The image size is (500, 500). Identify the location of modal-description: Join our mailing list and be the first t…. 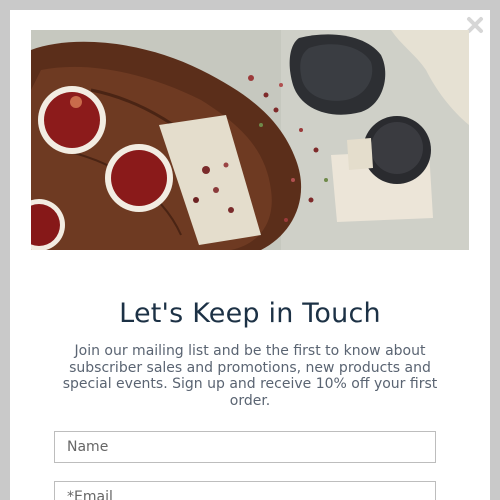
(250, 376).